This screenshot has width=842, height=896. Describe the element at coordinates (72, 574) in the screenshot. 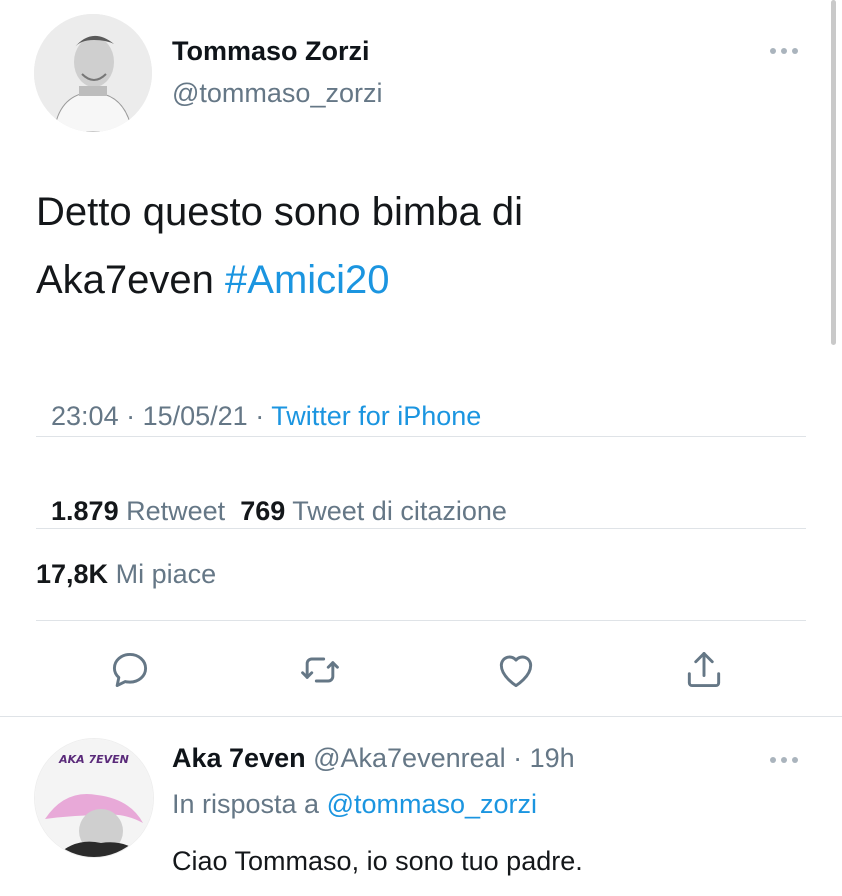

I see `likes-count: 17,8K` at that location.